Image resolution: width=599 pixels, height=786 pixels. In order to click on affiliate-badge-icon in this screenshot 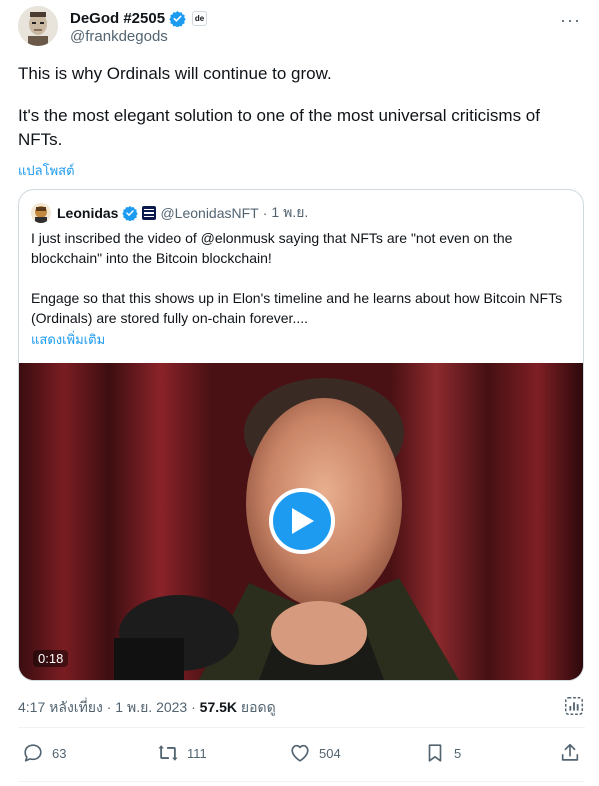, I will do `click(149, 213)`.